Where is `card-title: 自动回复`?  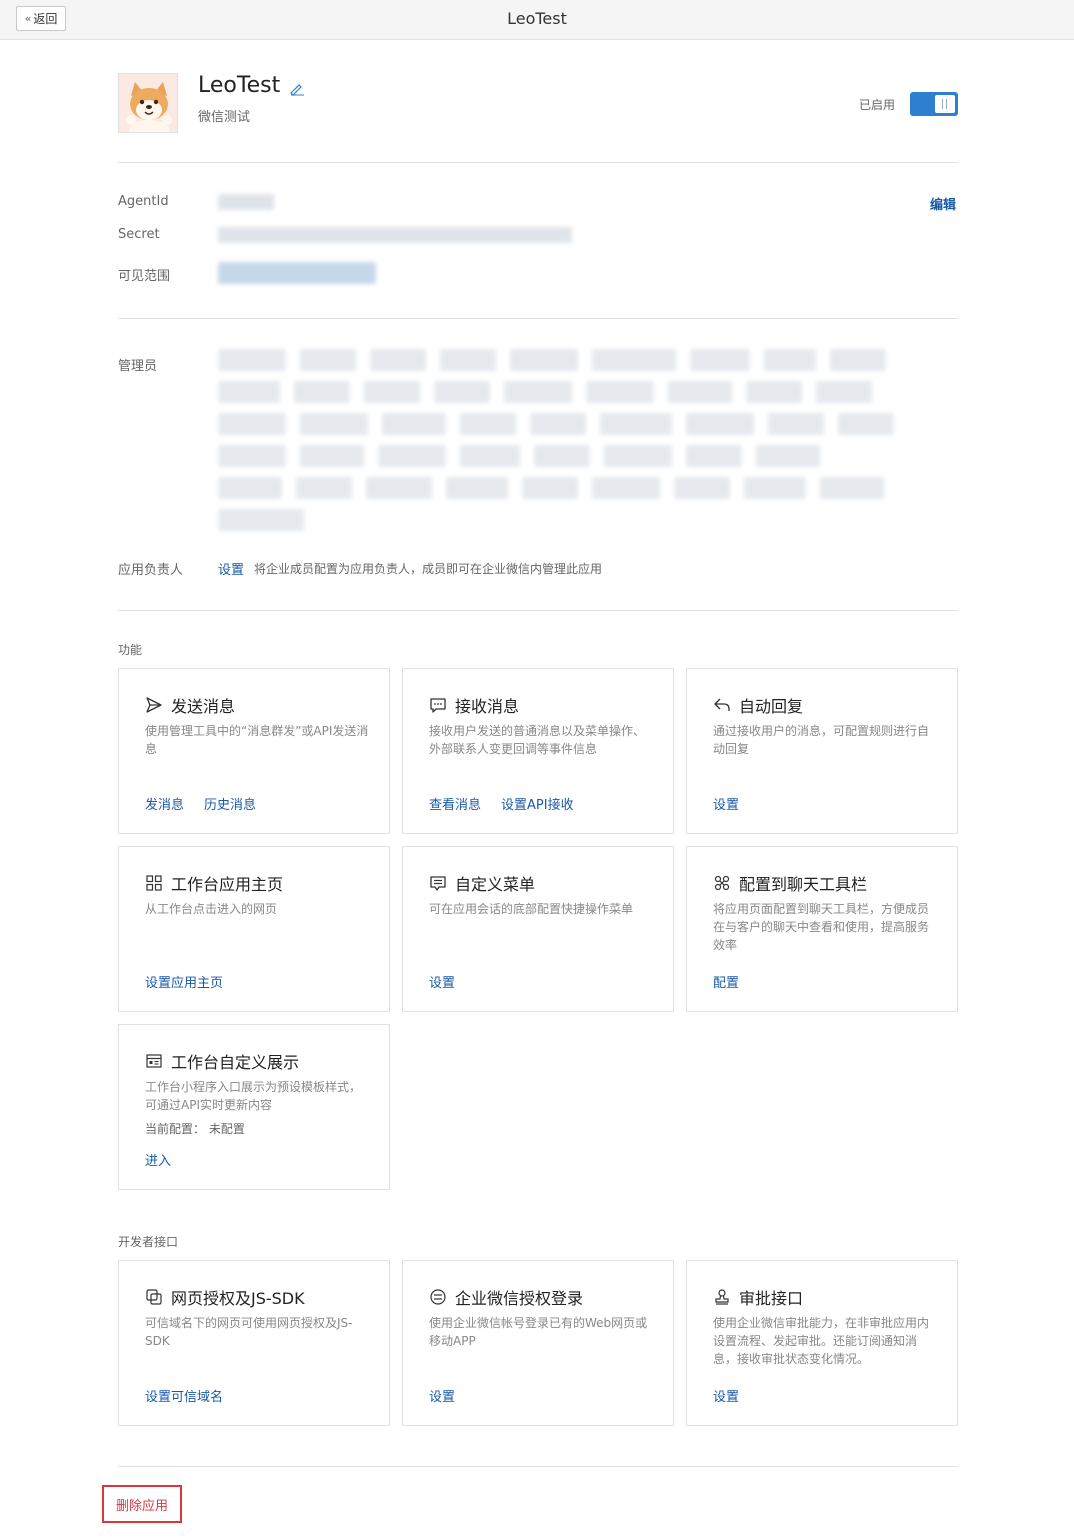 card-title: 自动回复 is located at coordinates (771, 706).